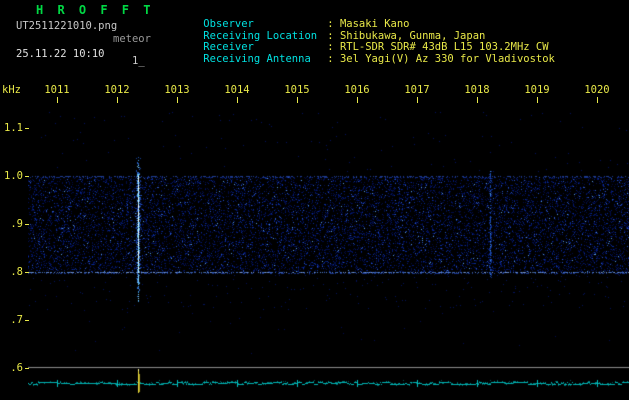  I want to click on echo-counter: 1_, so click(138, 61).